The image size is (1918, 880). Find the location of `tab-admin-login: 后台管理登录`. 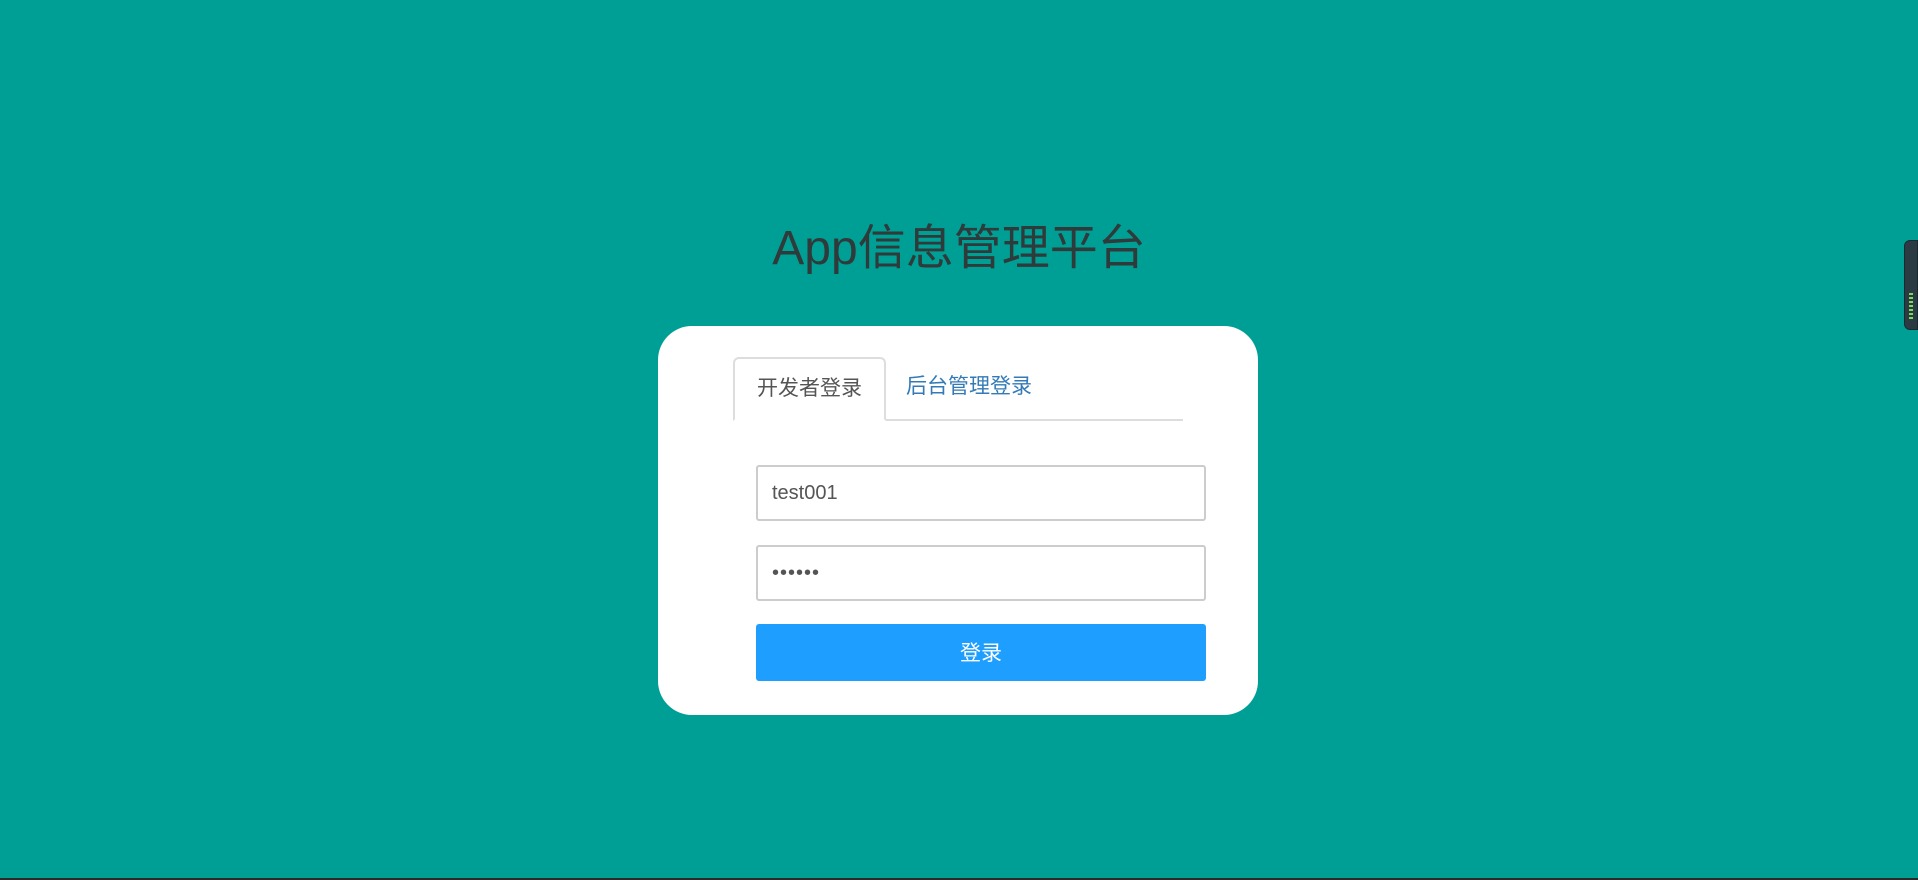

tab-admin-login: 后台管理登录 is located at coordinates (969, 387).